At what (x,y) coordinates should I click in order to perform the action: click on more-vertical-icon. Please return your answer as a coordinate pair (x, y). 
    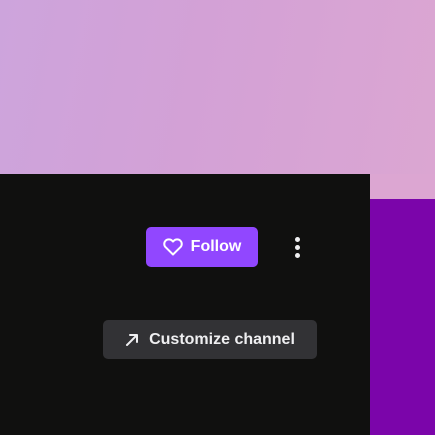
    Looking at the image, I should click on (297, 239).